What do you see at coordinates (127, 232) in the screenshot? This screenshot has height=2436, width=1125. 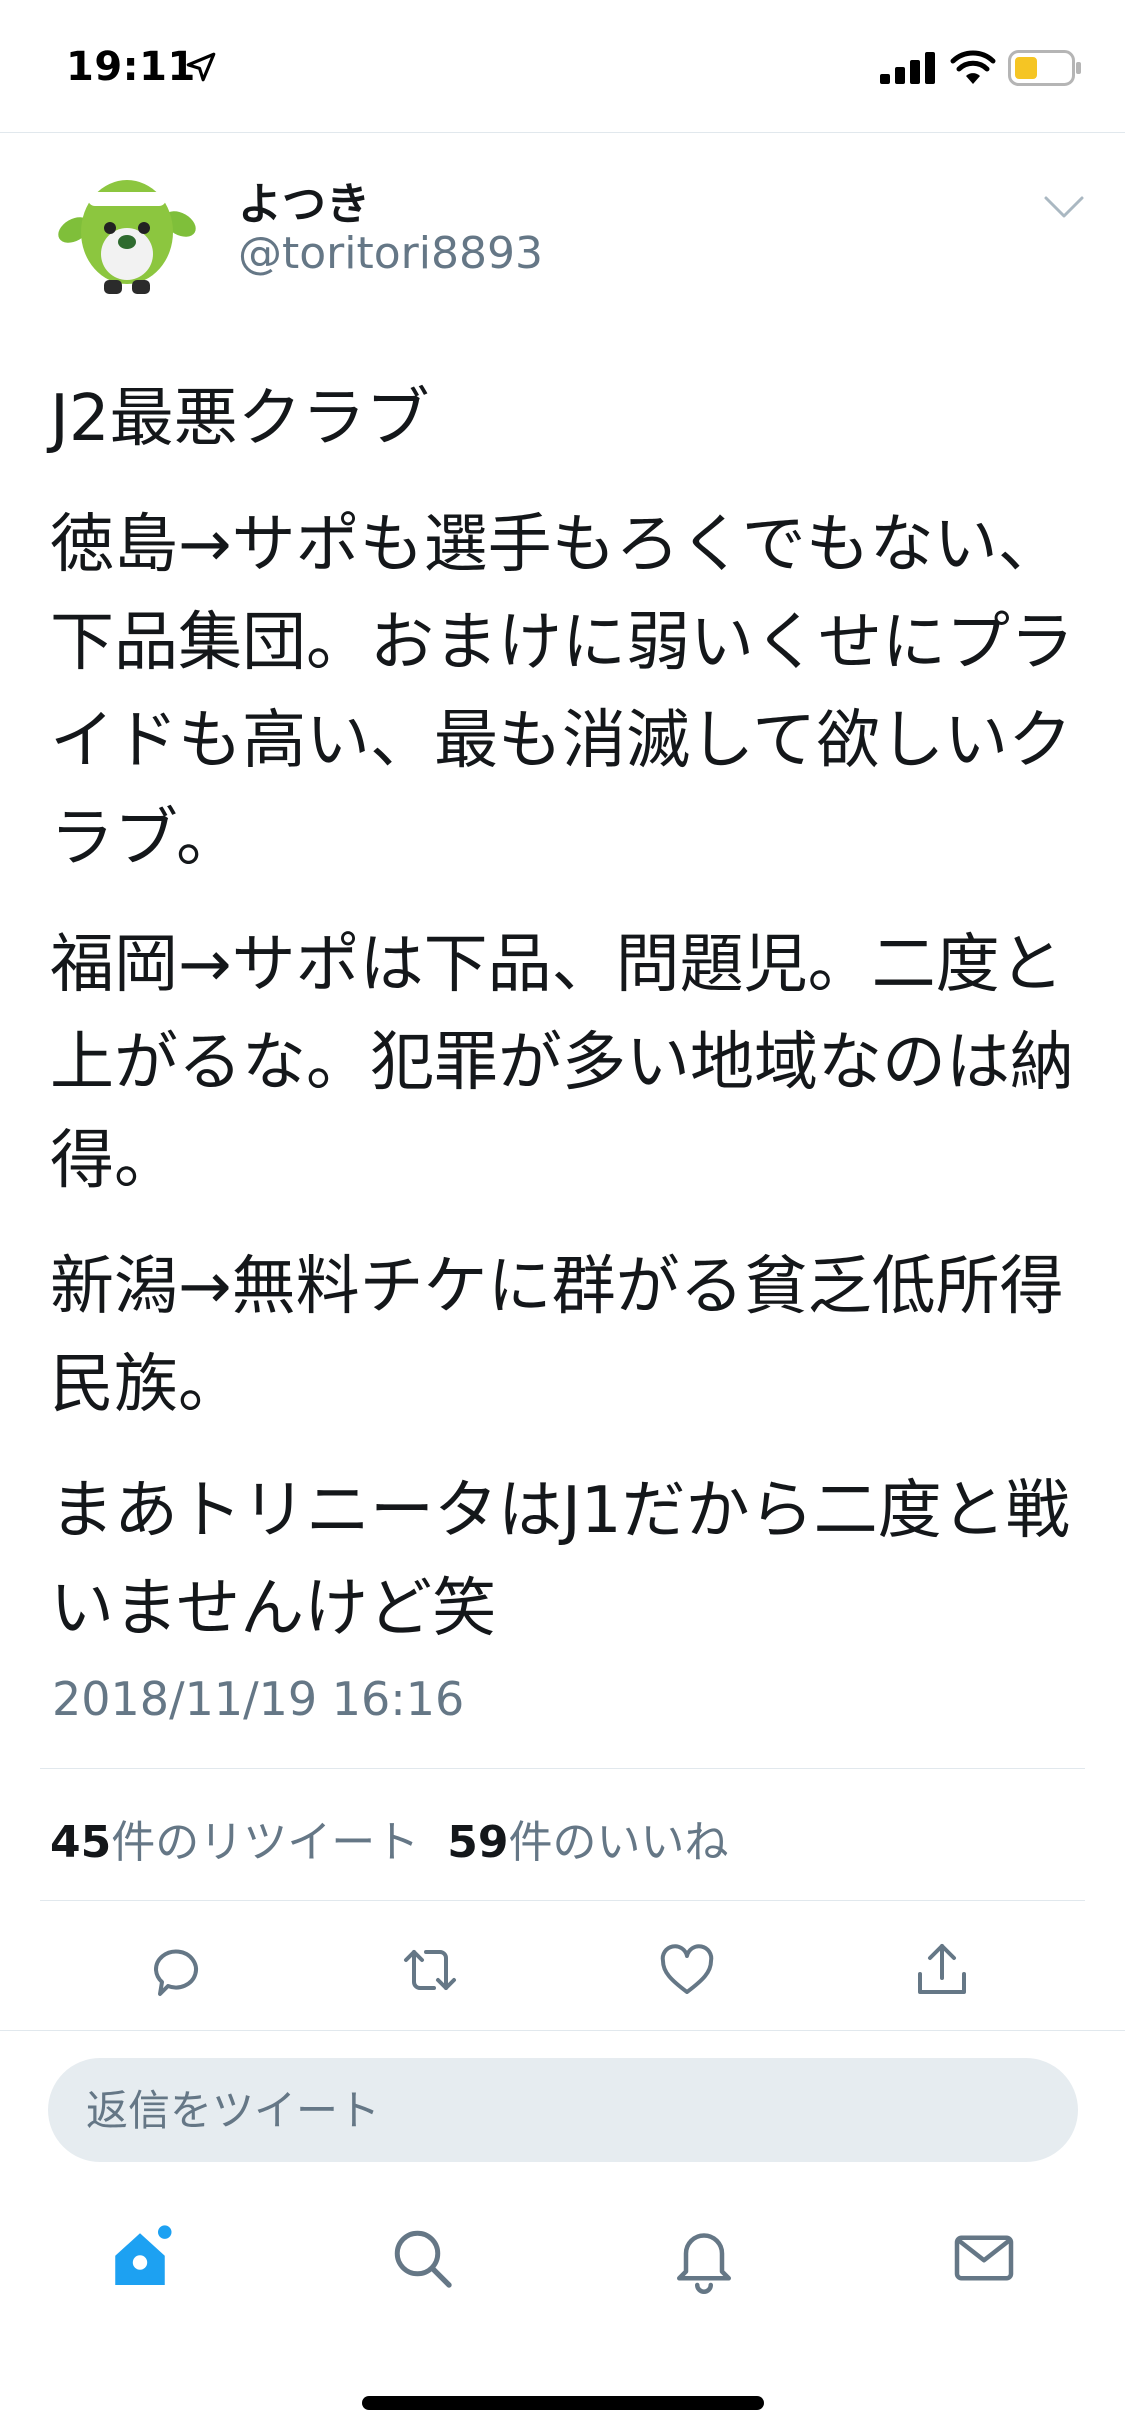 I see `avatar` at bounding box center [127, 232].